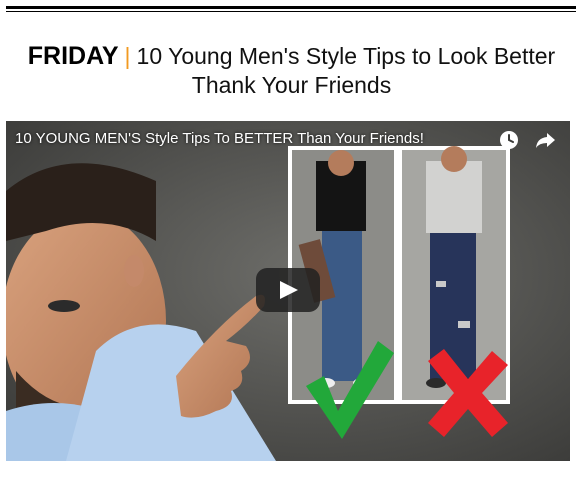 Image resolution: width=583 pixels, height=478 pixels. I want to click on play-button, so click(288, 290).